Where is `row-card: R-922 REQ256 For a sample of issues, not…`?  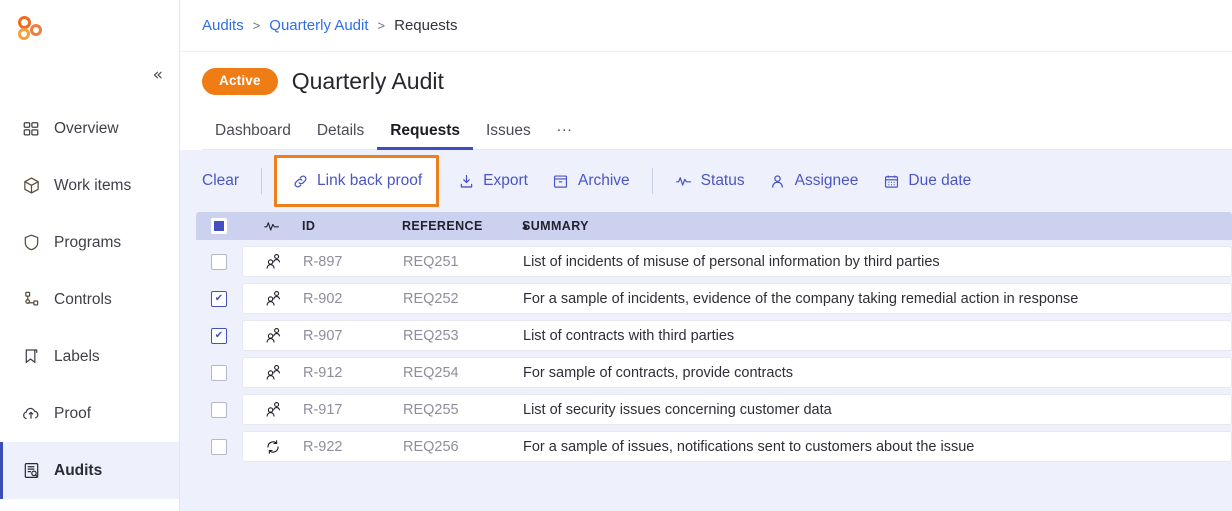 row-card: R-922 REQ256 For a sample of issues, not… is located at coordinates (737, 446).